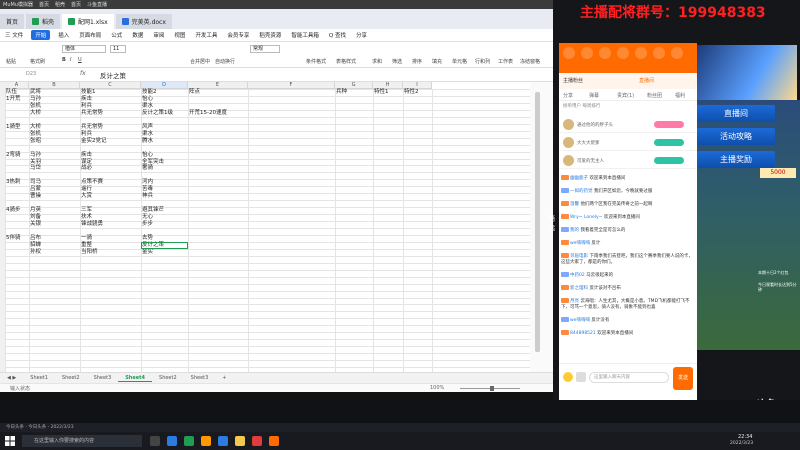 This screenshot has height=450, width=800. What do you see at coordinates (580, 243) in the screenshot?
I see `chat-username: we嗨嗨嗨` at bounding box center [580, 243].